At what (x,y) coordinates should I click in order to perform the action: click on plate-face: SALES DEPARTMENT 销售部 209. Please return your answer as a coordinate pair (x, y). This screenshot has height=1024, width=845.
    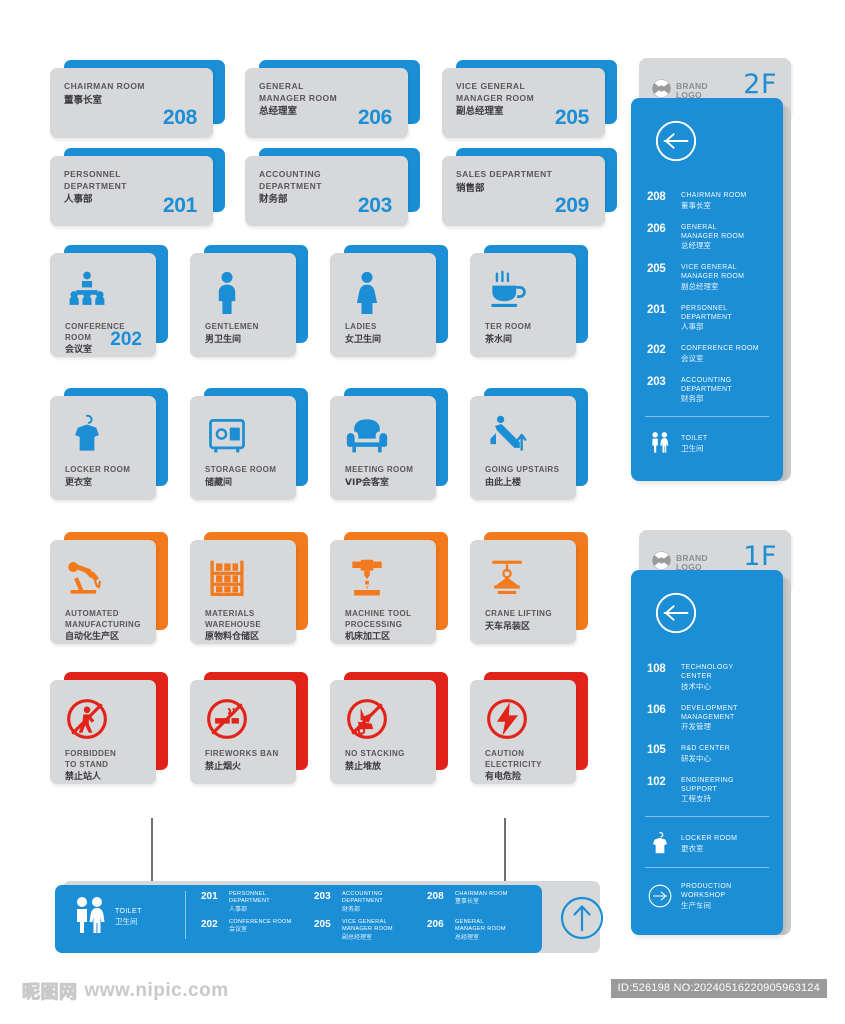
    Looking at the image, I should click on (523, 191).